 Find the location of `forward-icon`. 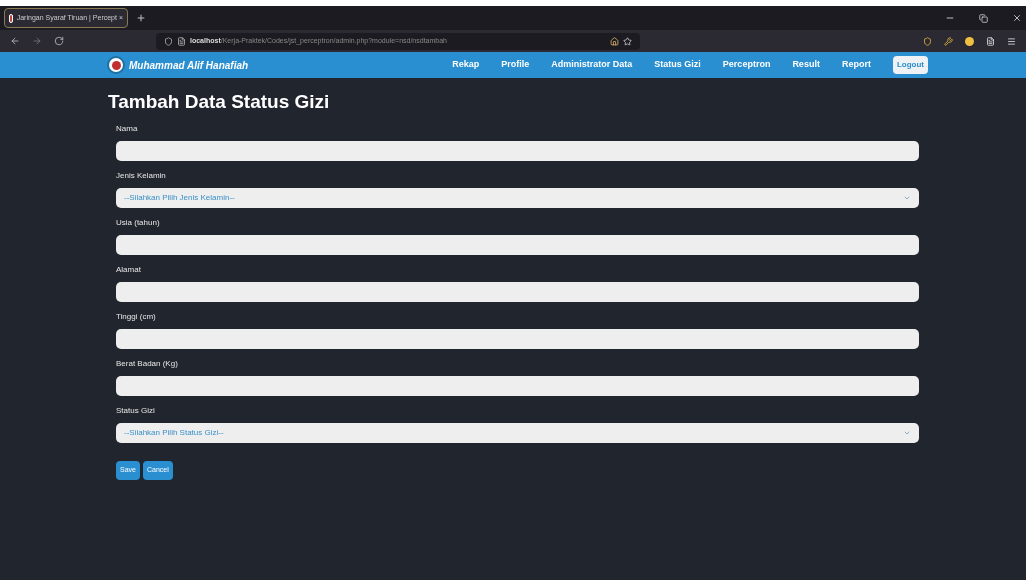

forward-icon is located at coordinates (37, 41).